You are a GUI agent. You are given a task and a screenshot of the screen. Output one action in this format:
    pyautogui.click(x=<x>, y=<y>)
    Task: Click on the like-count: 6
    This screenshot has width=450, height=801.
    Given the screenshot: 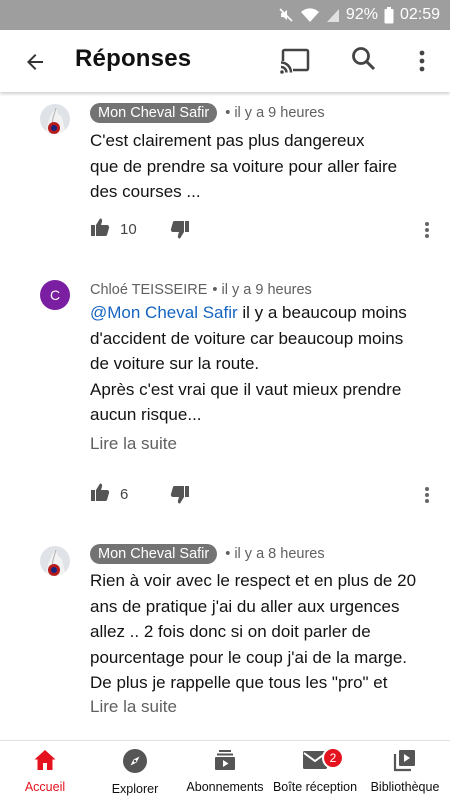 What is the action you would take?
    pyautogui.click(x=124, y=494)
    